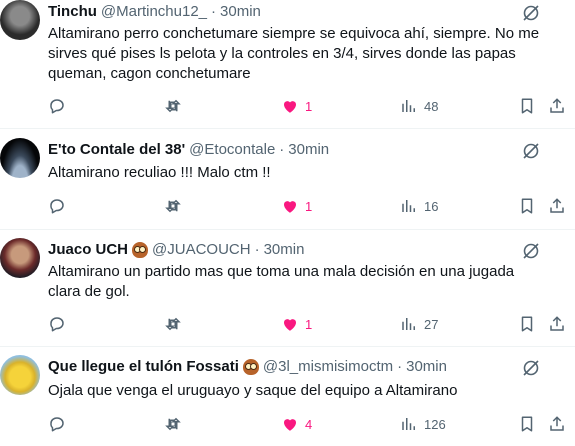  Describe the element at coordinates (419, 106) in the screenshot. I see `views-button: 48` at that location.